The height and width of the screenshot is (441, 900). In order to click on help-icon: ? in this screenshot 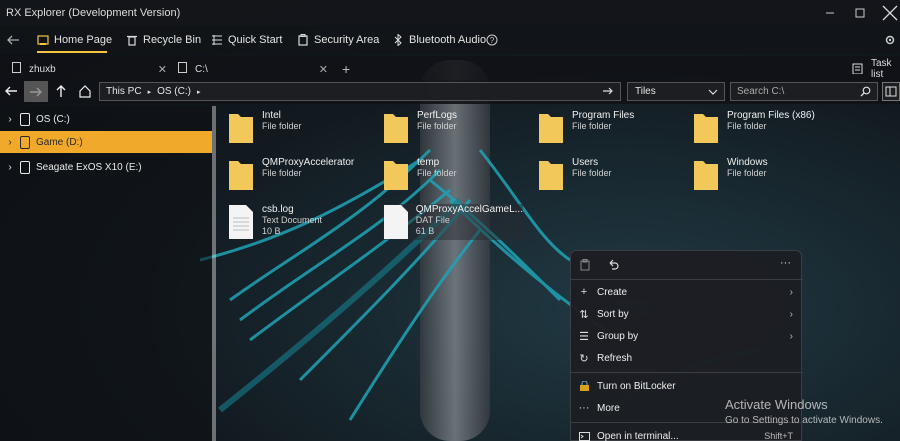, I will do `click(492, 40)`.